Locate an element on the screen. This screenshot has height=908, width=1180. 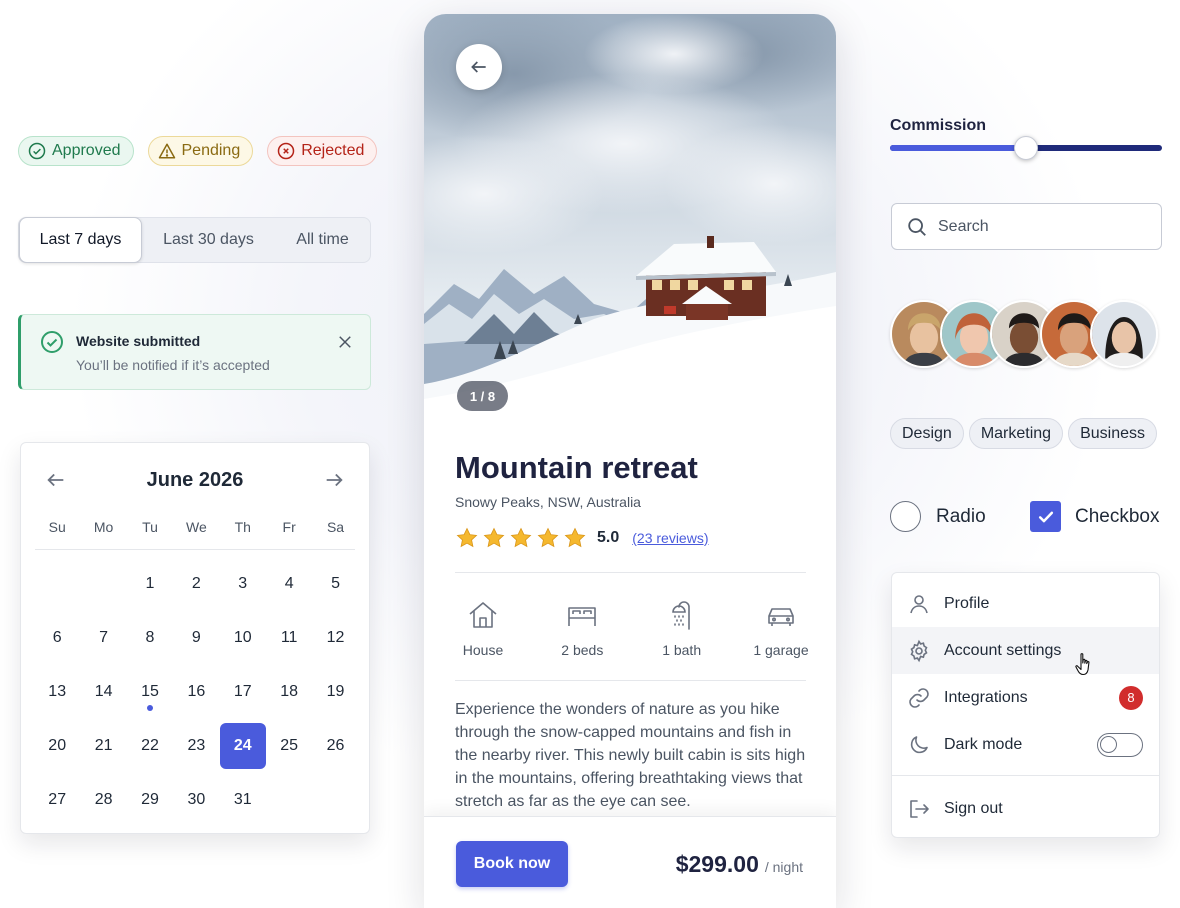
feature-house-label: House is located at coordinates (483, 650).